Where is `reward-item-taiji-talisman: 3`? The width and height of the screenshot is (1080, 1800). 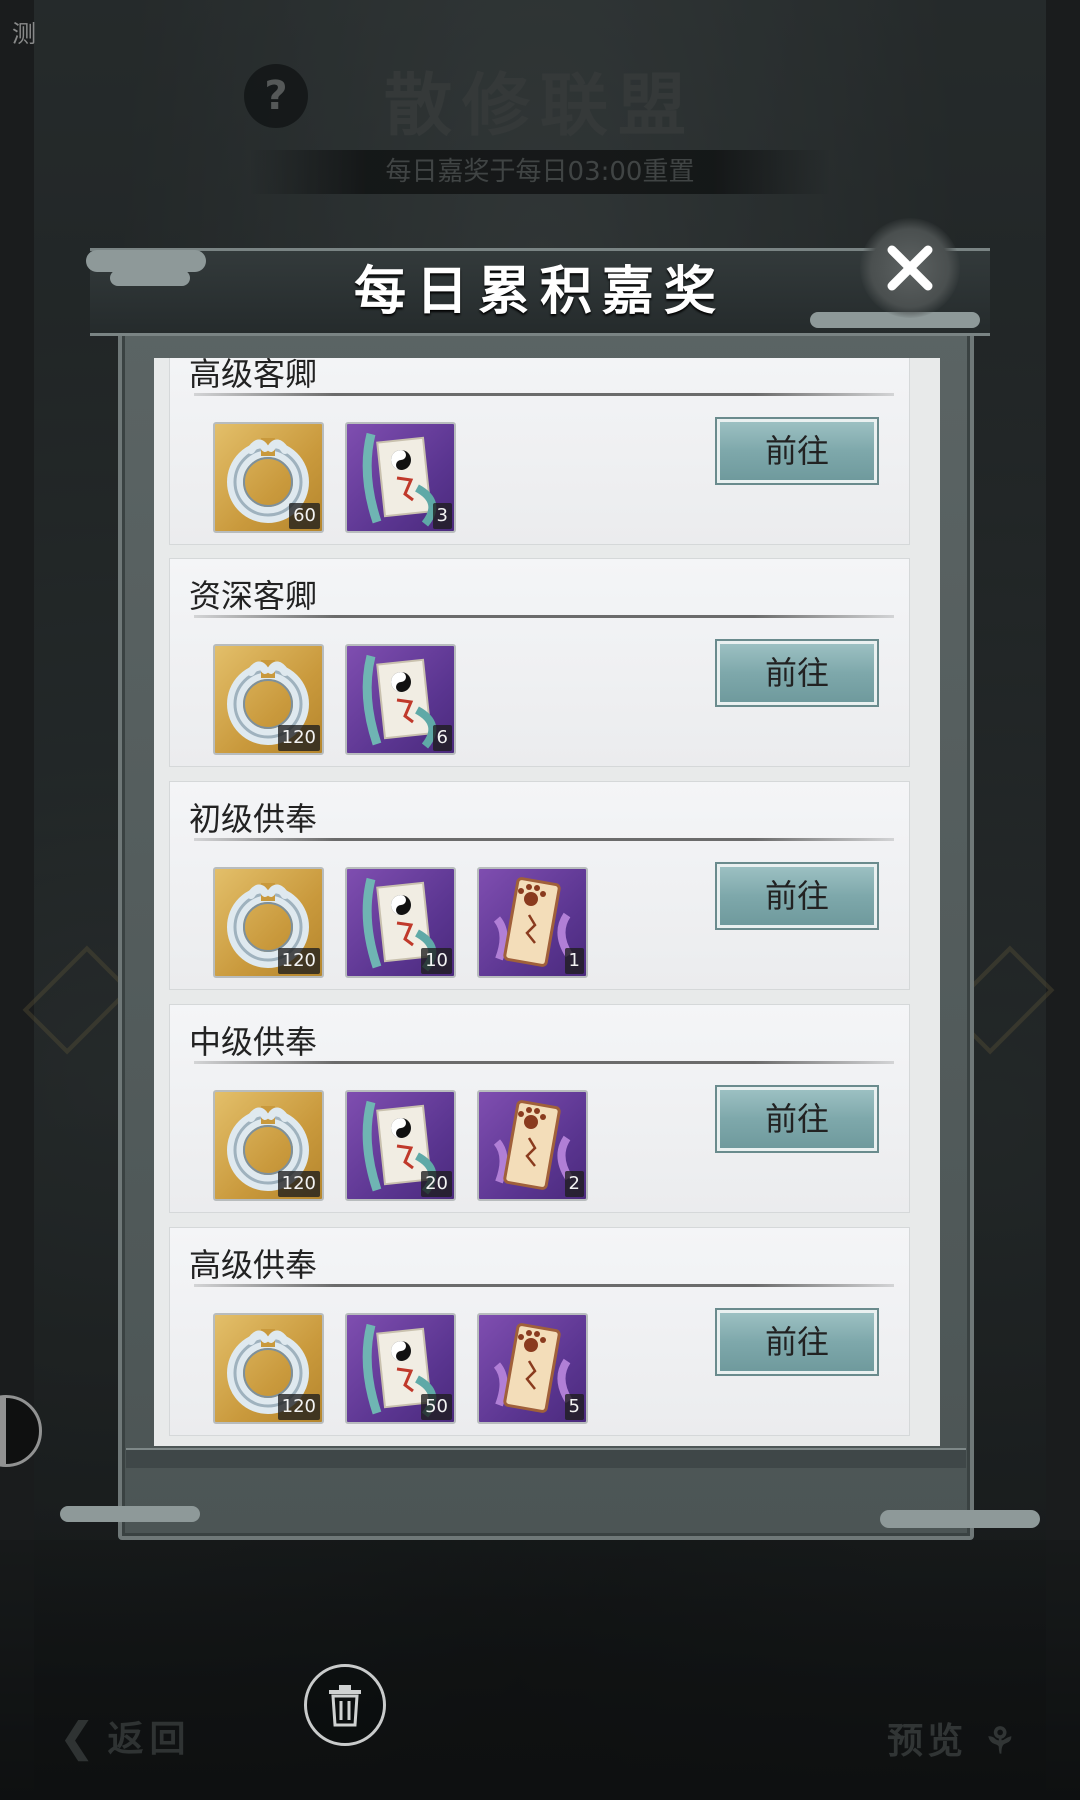 reward-item-taiji-talisman: 3 is located at coordinates (400, 477).